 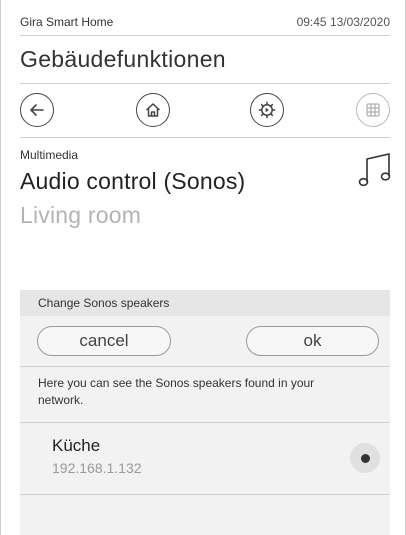 I want to click on arrow-left-icon, so click(x=37, y=110).